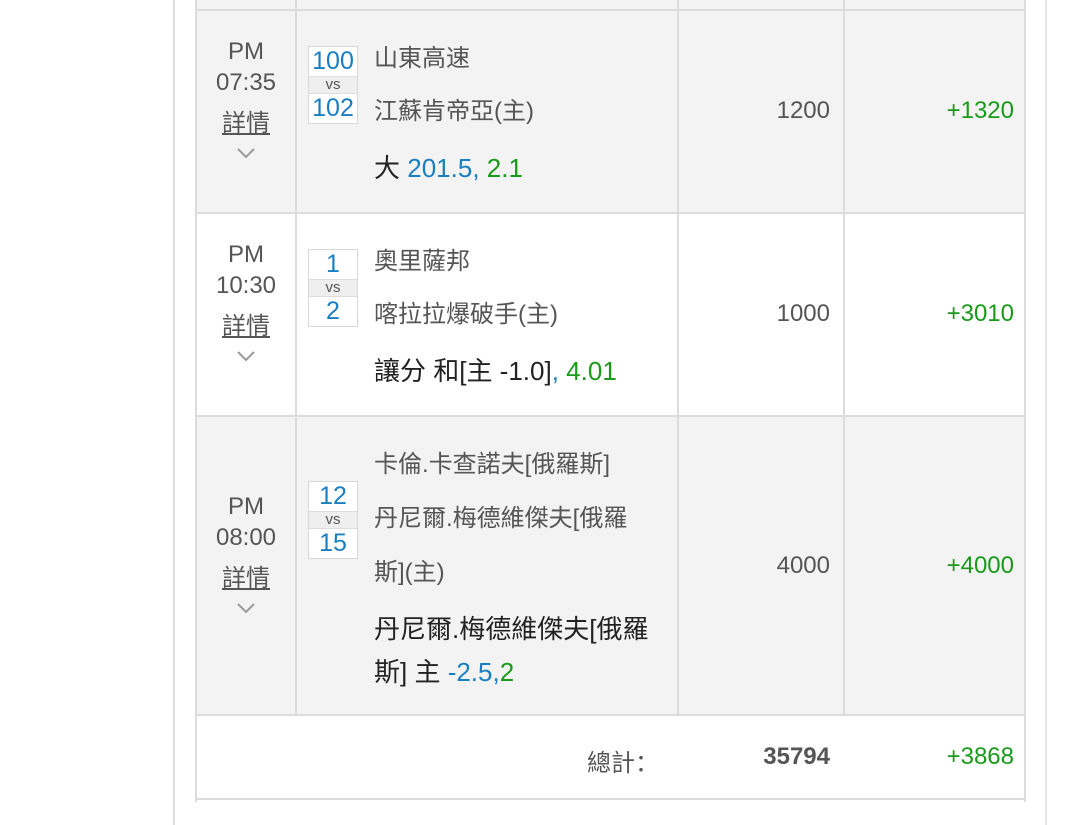  What do you see at coordinates (803, 565) in the screenshot?
I see `bet-amount: 4000` at bounding box center [803, 565].